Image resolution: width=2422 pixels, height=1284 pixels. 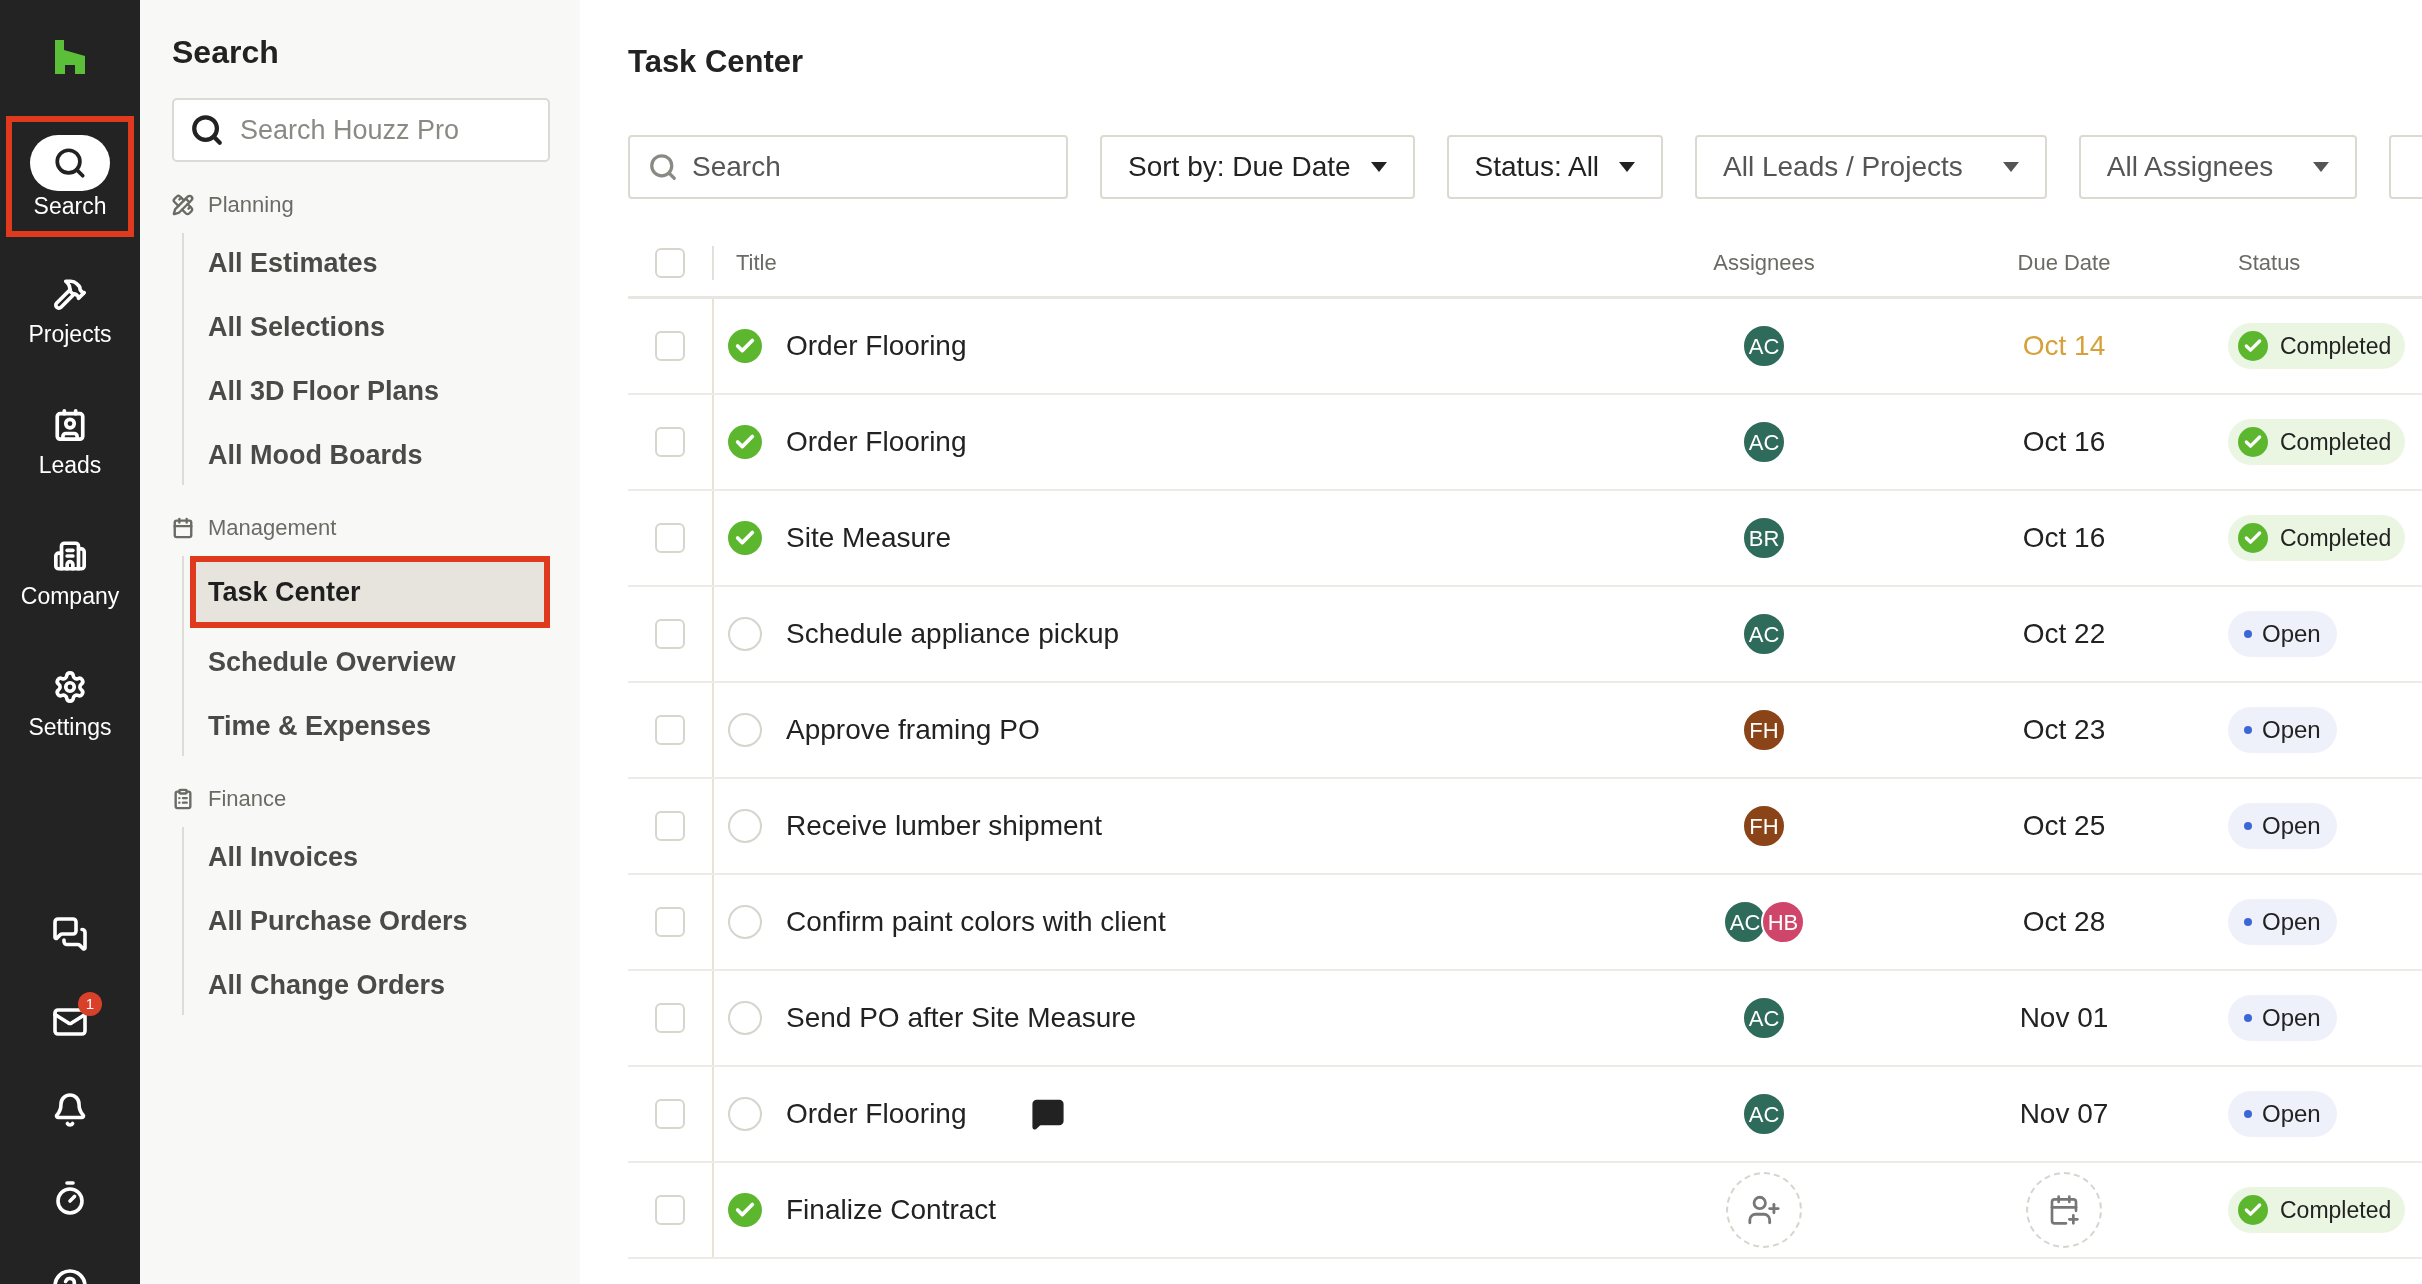 I want to click on bell-button, so click(x=70, y=1110).